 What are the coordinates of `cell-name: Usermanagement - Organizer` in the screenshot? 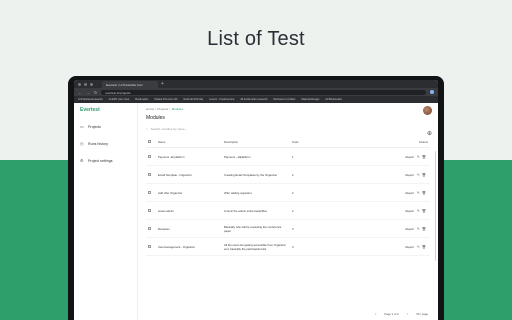 It's located at (189, 246).